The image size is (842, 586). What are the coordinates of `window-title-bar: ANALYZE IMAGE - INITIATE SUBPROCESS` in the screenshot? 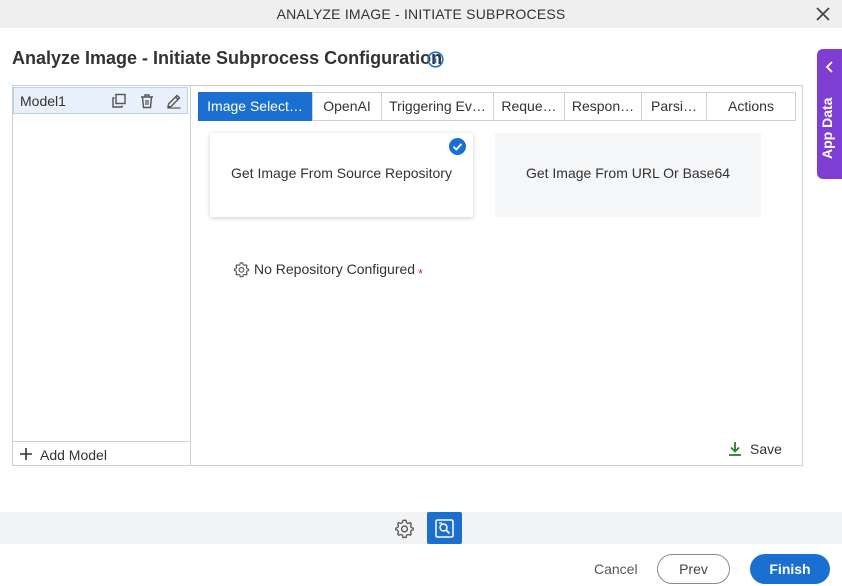 It's located at (421, 14).